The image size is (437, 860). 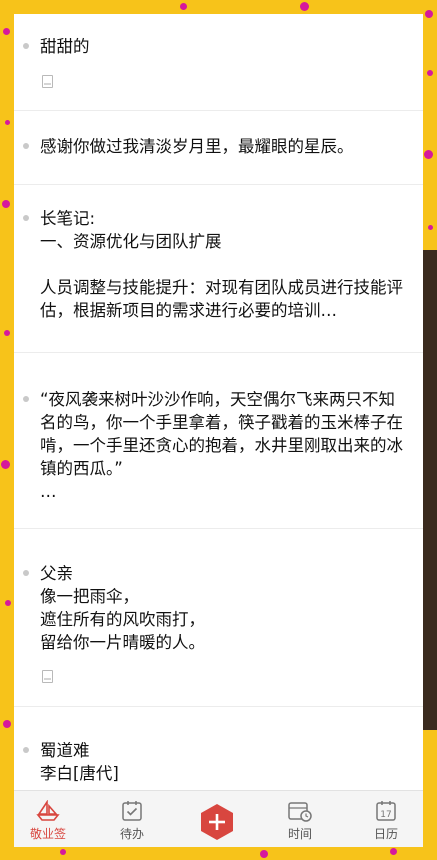 I want to click on tab-jingyeqian: 敬业签, so click(x=48, y=819).